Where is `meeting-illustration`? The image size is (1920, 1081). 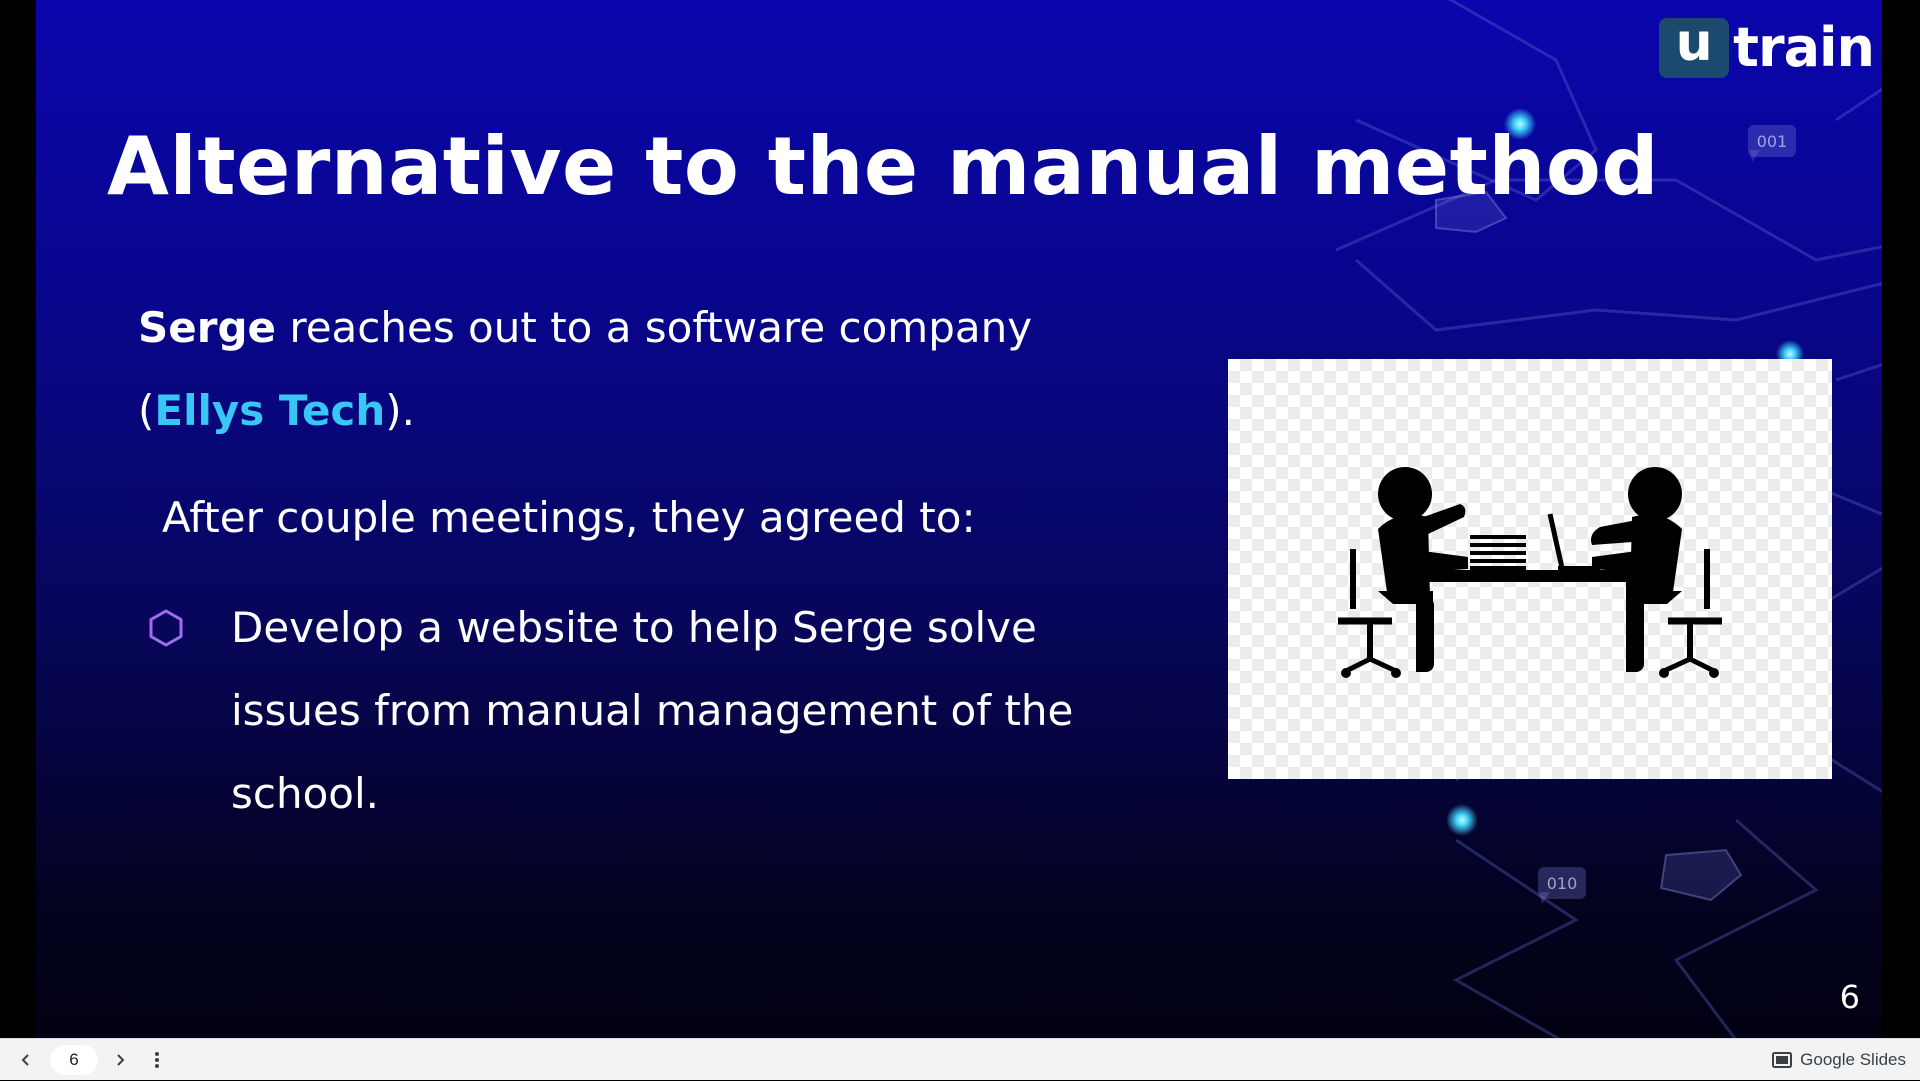
meeting-illustration is located at coordinates (1530, 572).